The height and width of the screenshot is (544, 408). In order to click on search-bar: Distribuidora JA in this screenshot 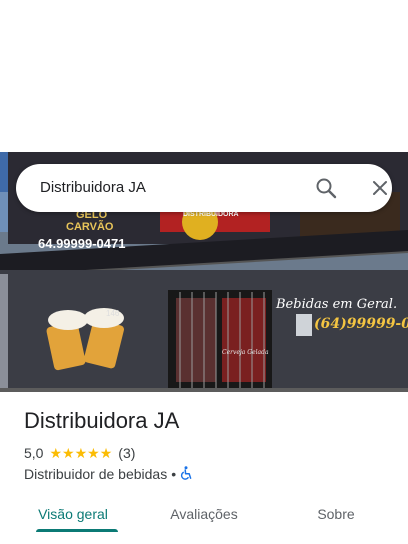, I will do `click(204, 188)`.